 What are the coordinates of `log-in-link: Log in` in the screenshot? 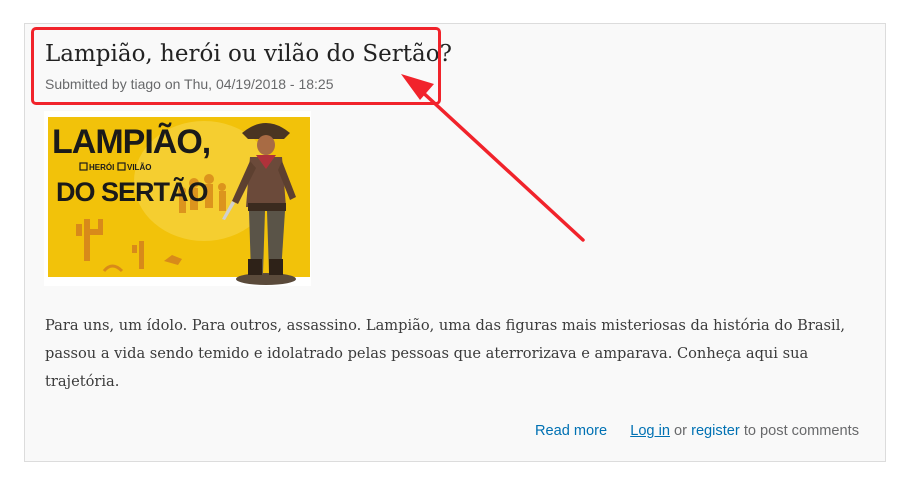 It's located at (650, 431).